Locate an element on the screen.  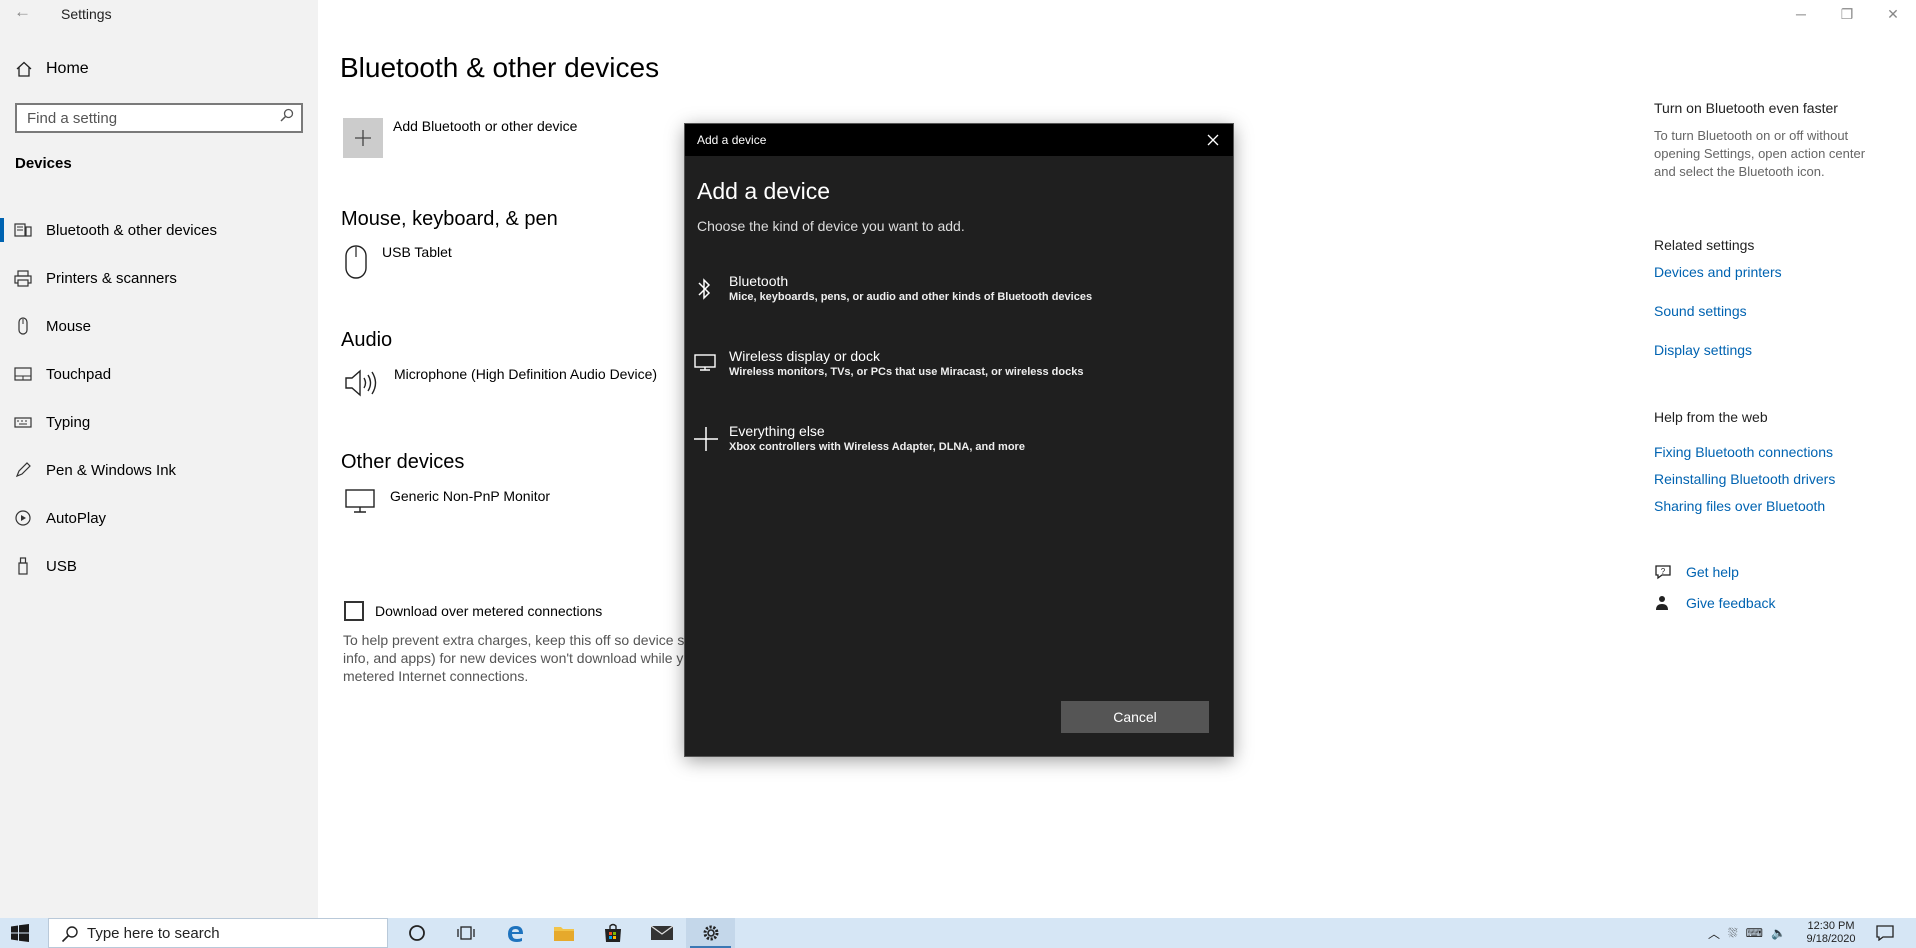
find-setting-input is located at coordinates (159, 118).